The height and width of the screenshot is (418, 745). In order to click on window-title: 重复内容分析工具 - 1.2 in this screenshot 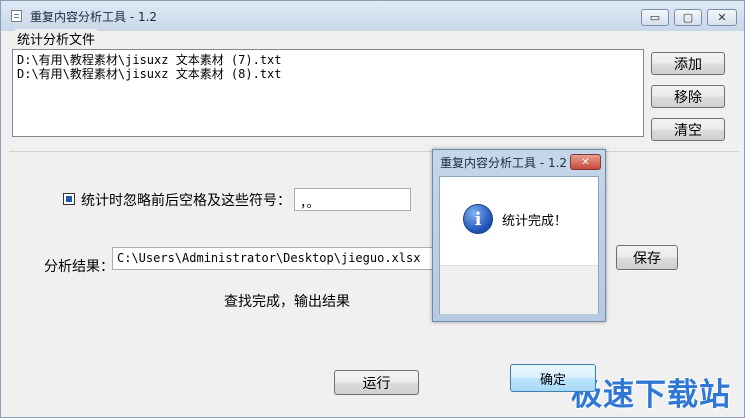, I will do `click(94, 17)`.